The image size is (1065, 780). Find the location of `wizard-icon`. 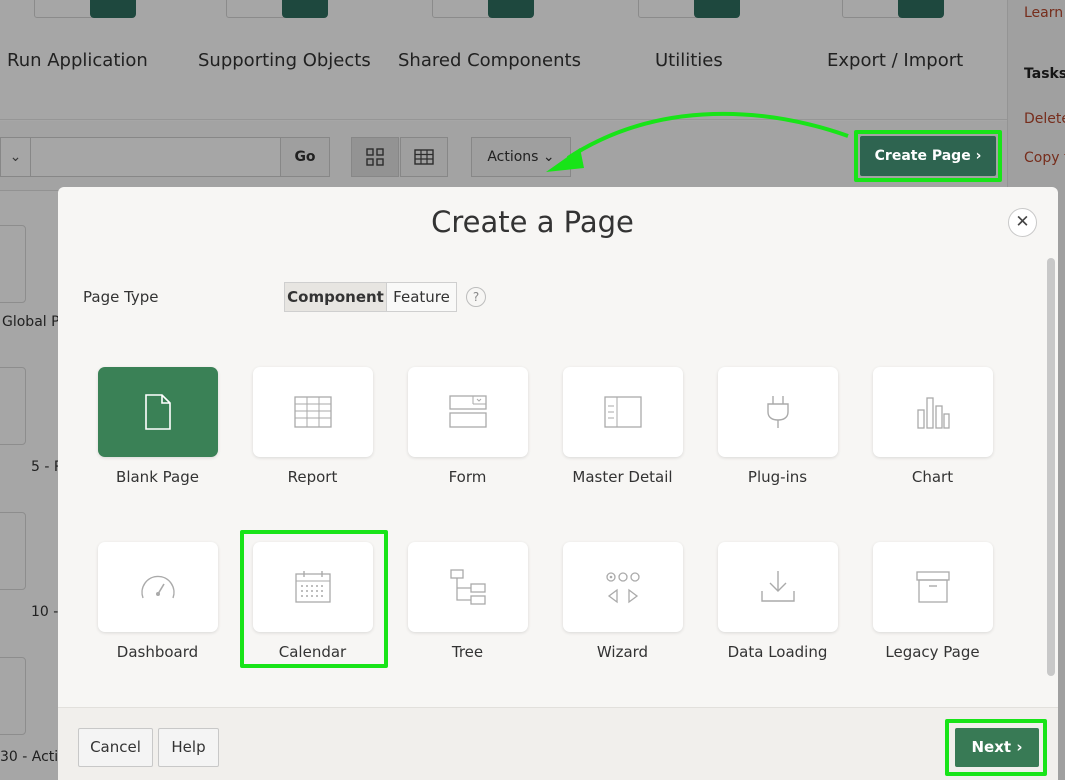

wizard-icon is located at coordinates (623, 588).